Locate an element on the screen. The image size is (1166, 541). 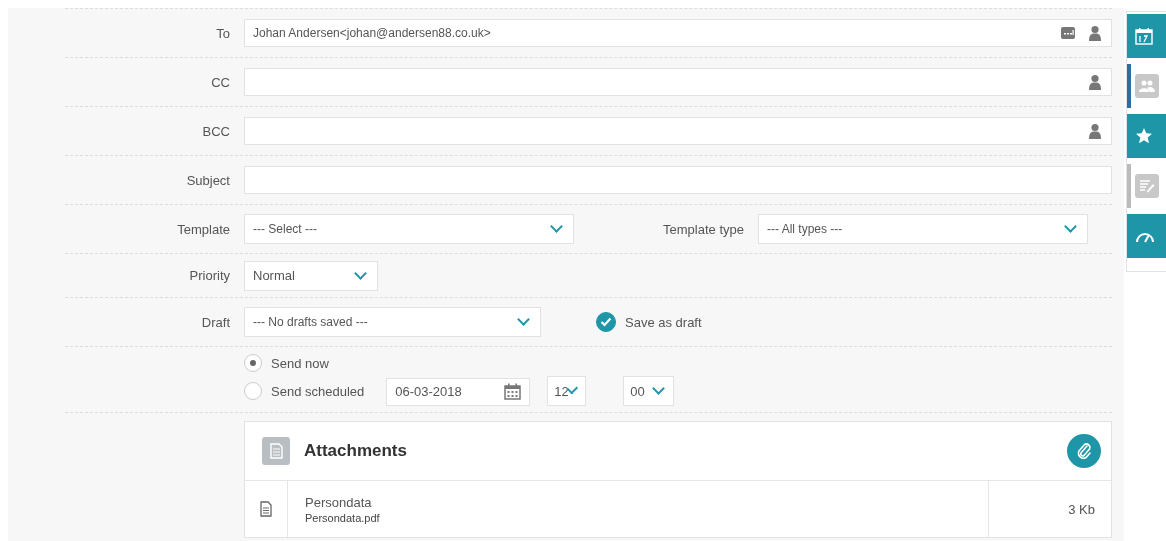
select-field: --- No drafts saved --- is located at coordinates (392, 322).